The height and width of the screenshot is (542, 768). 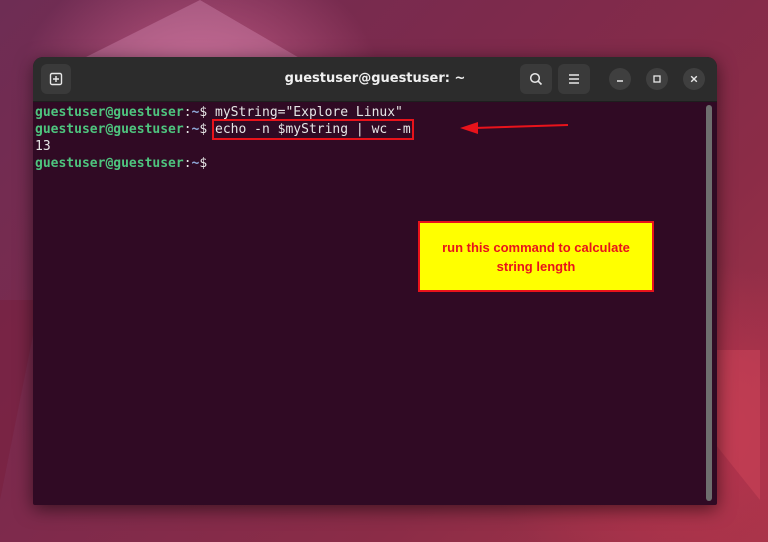 I want to click on terminal-line: guestuser@guestuser:~$, so click(x=369, y=163).